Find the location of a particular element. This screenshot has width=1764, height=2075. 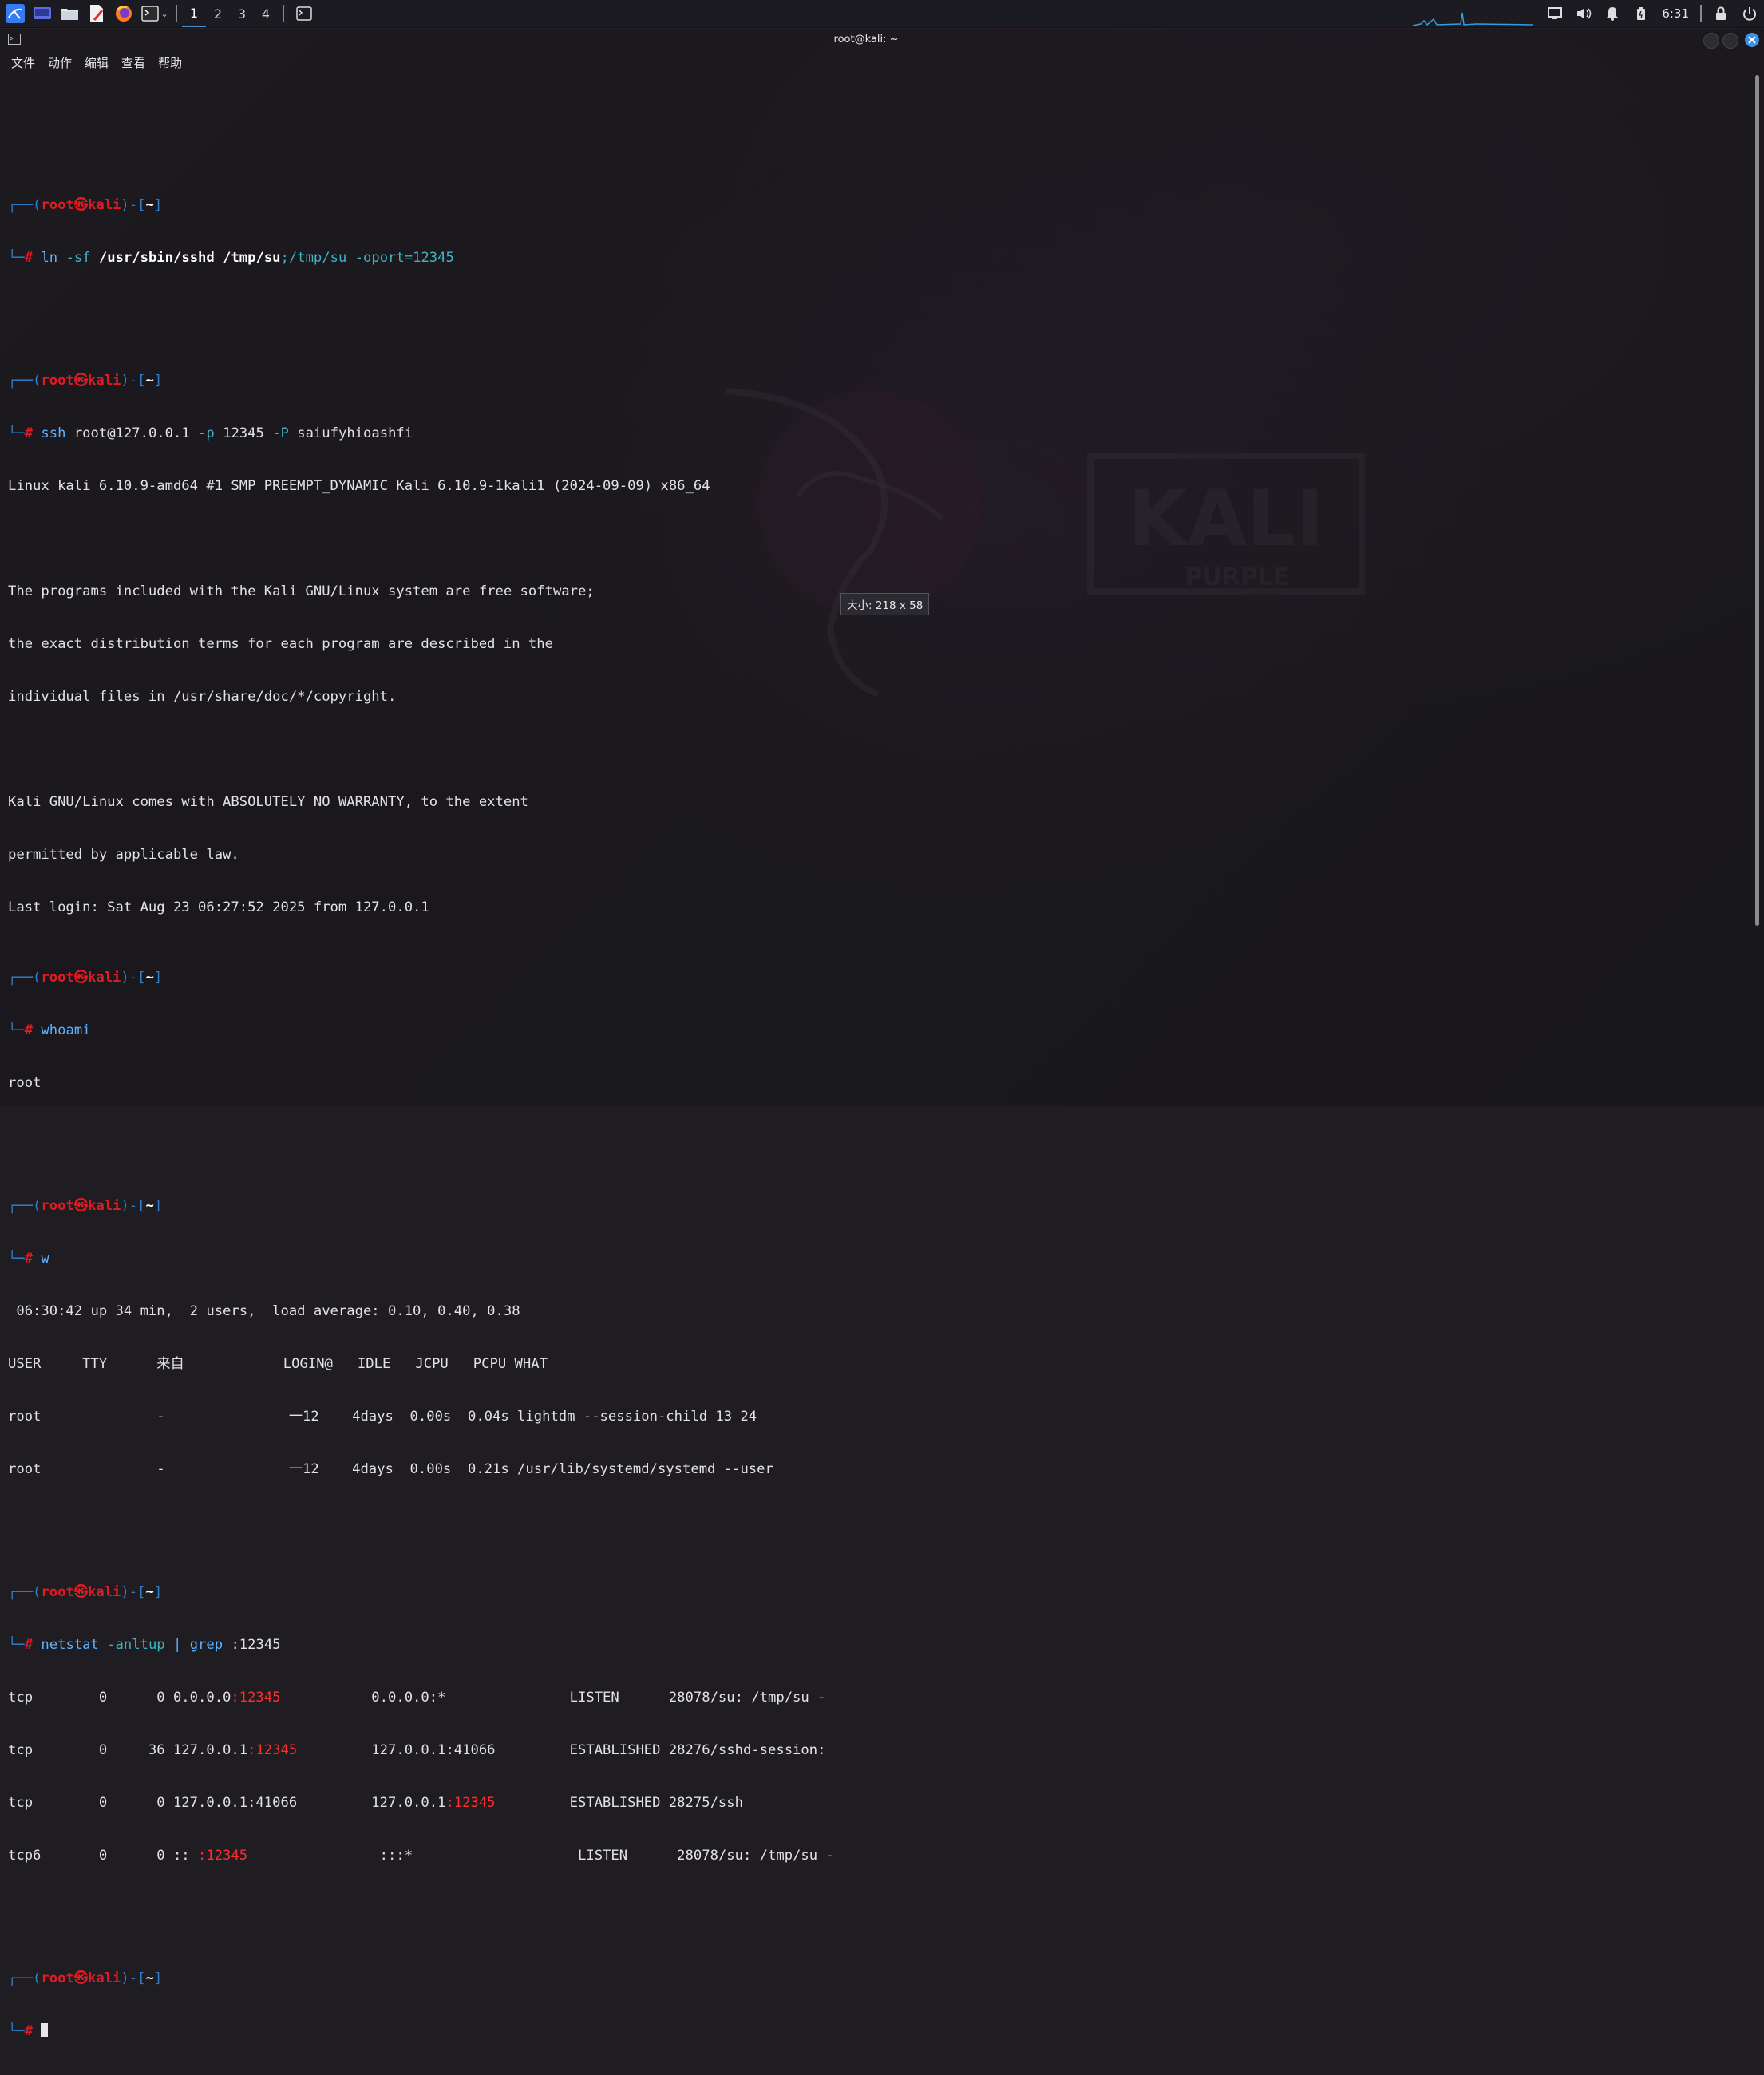

workspace-2: 2 is located at coordinates (218, 14).